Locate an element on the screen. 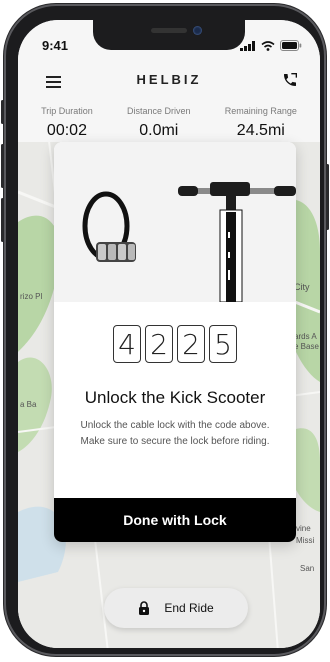  done-with-lock-button: Done with Lock is located at coordinates (175, 520).